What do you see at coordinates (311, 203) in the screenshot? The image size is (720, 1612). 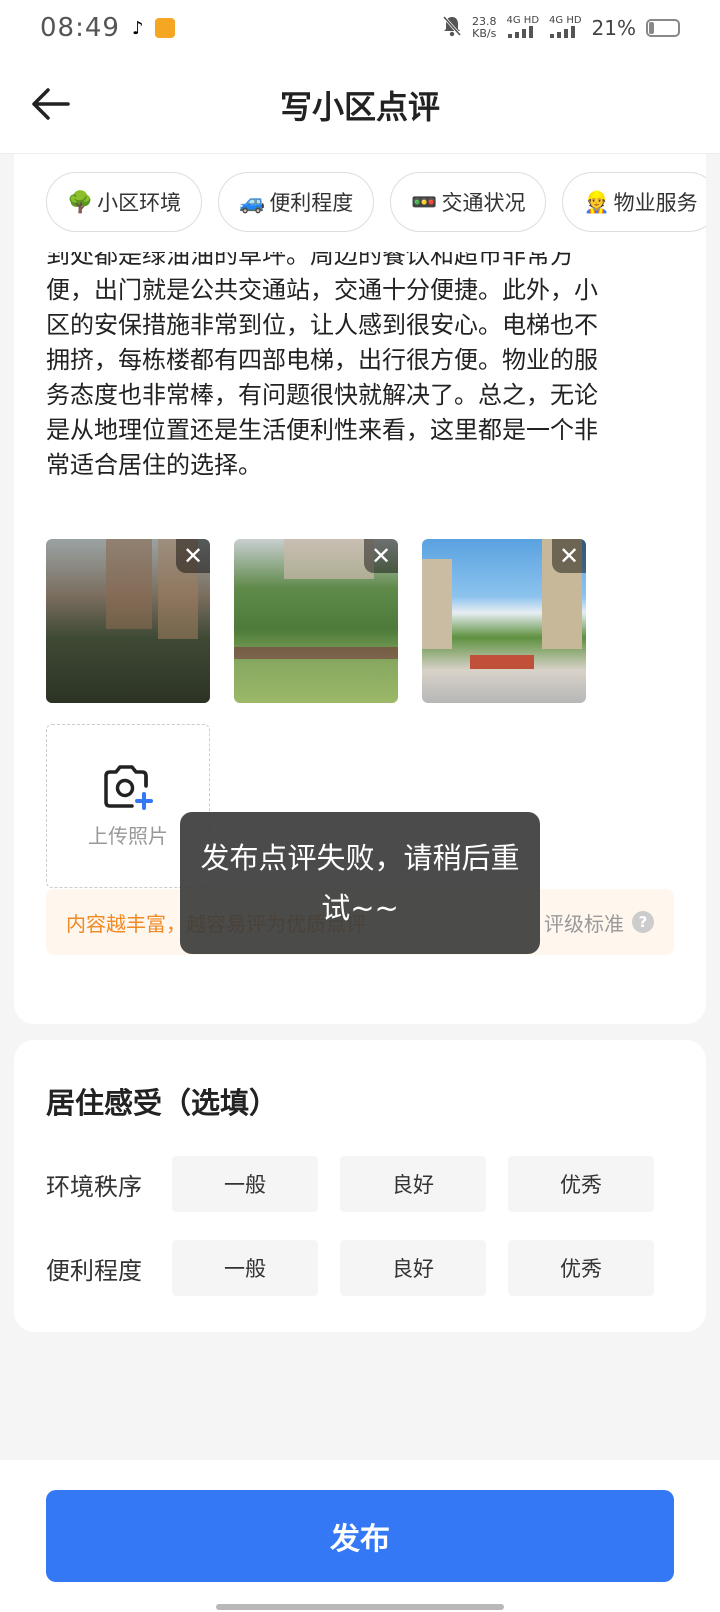 I see `tag-label: 便利程度` at bounding box center [311, 203].